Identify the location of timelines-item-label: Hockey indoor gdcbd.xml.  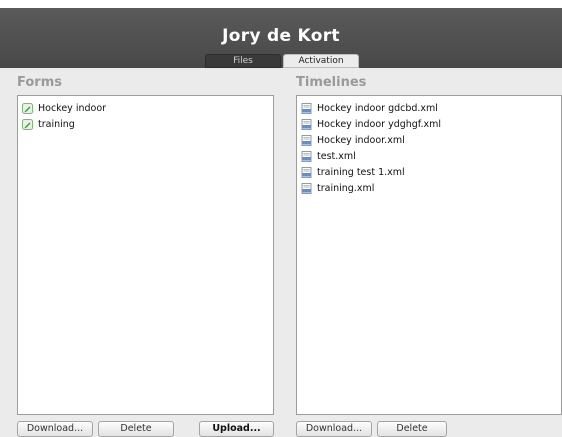
(377, 108).